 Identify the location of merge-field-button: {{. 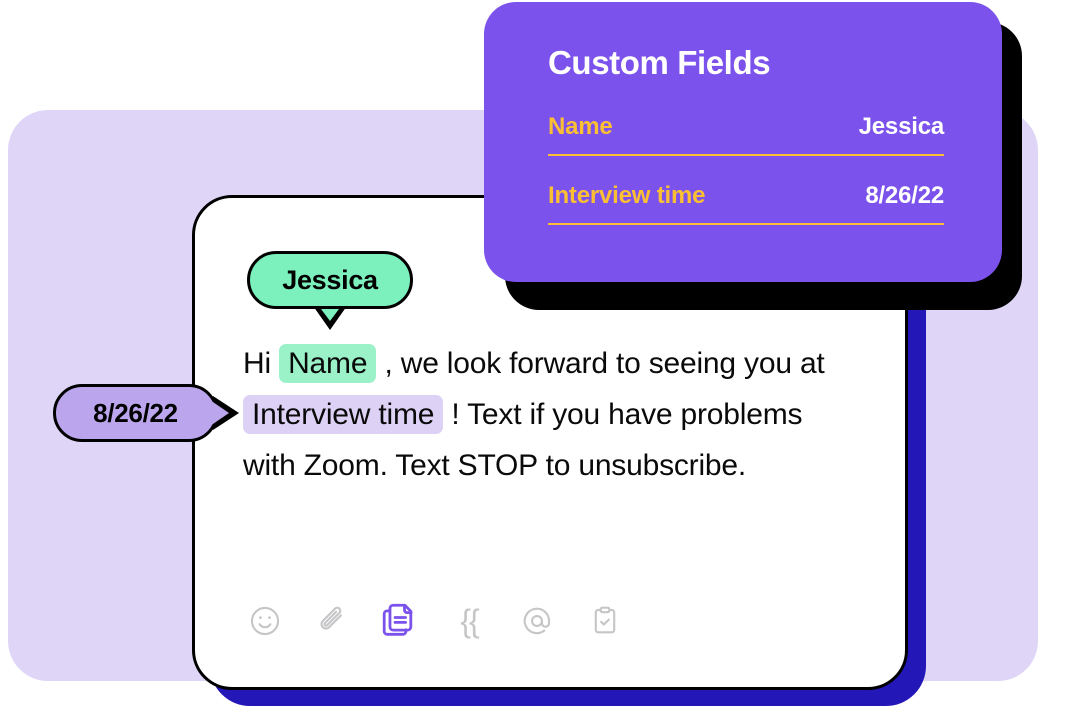
(469, 621).